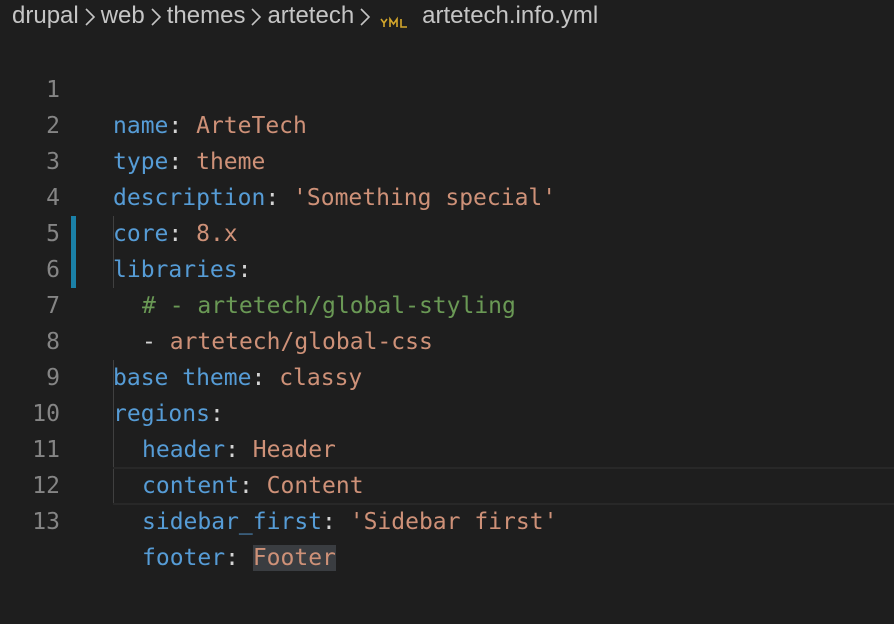 The image size is (894, 624). I want to click on yaml-value: 'Sidebar first', so click(446, 522).